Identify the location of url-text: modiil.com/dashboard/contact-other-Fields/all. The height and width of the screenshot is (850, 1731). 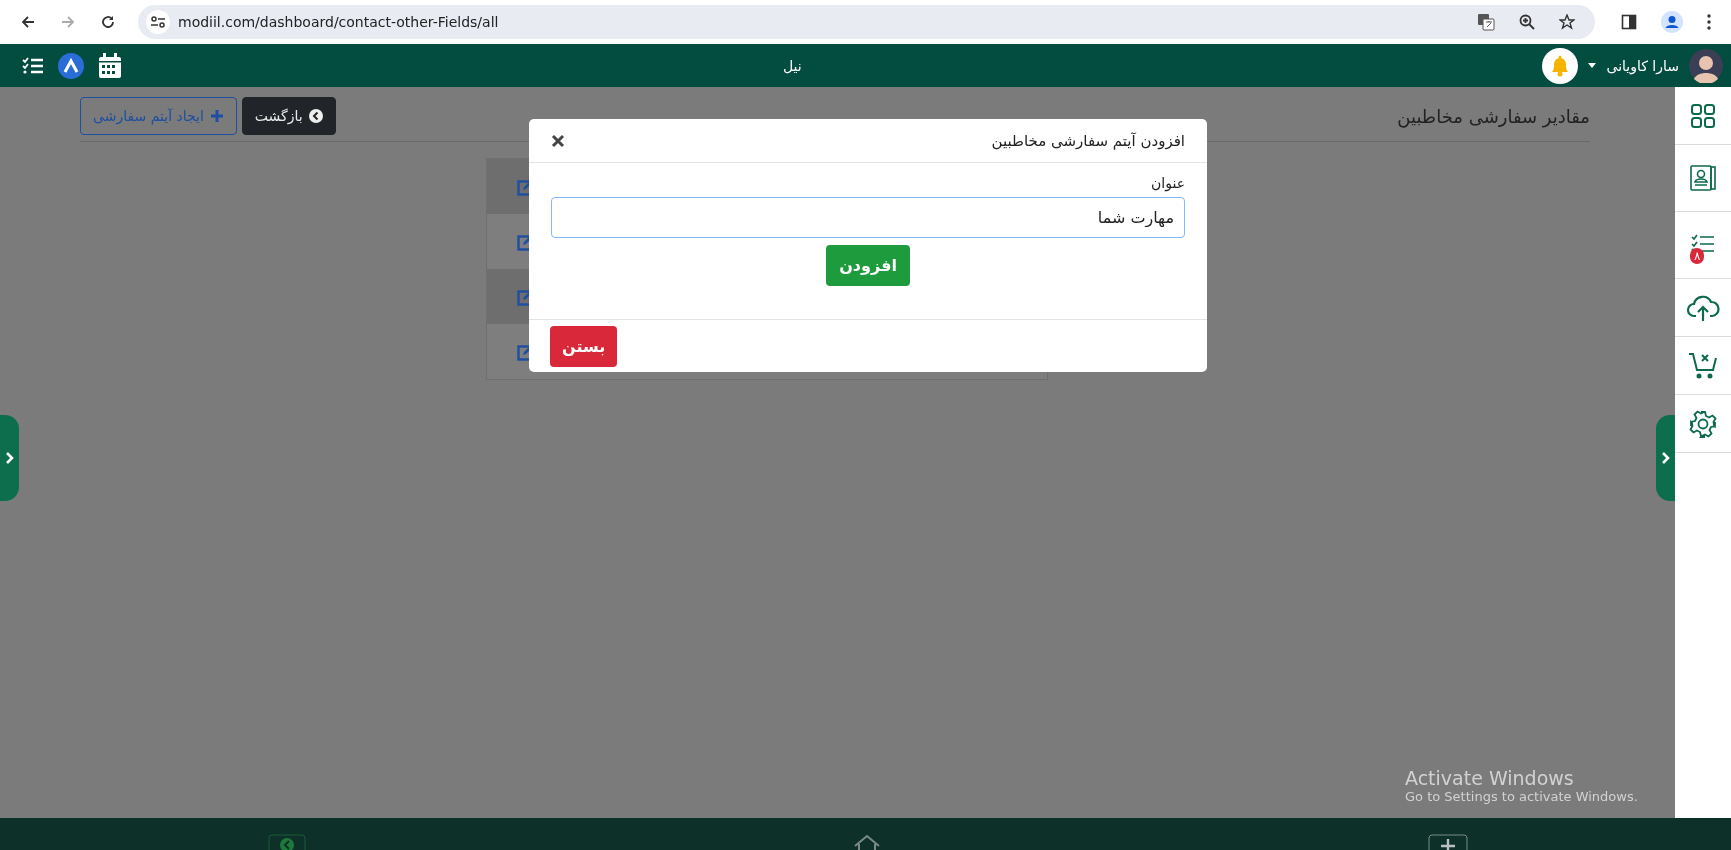
(338, 22).